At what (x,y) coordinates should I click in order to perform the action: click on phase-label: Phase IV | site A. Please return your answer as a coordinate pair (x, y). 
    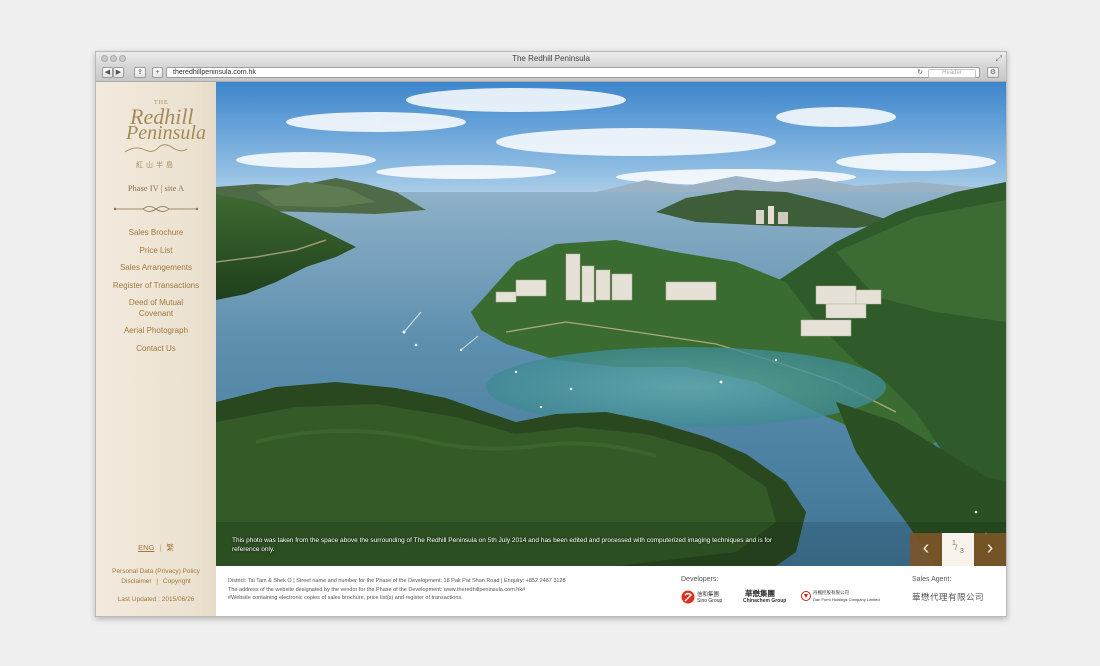
    Looking at the image, I should click on (156, 188).